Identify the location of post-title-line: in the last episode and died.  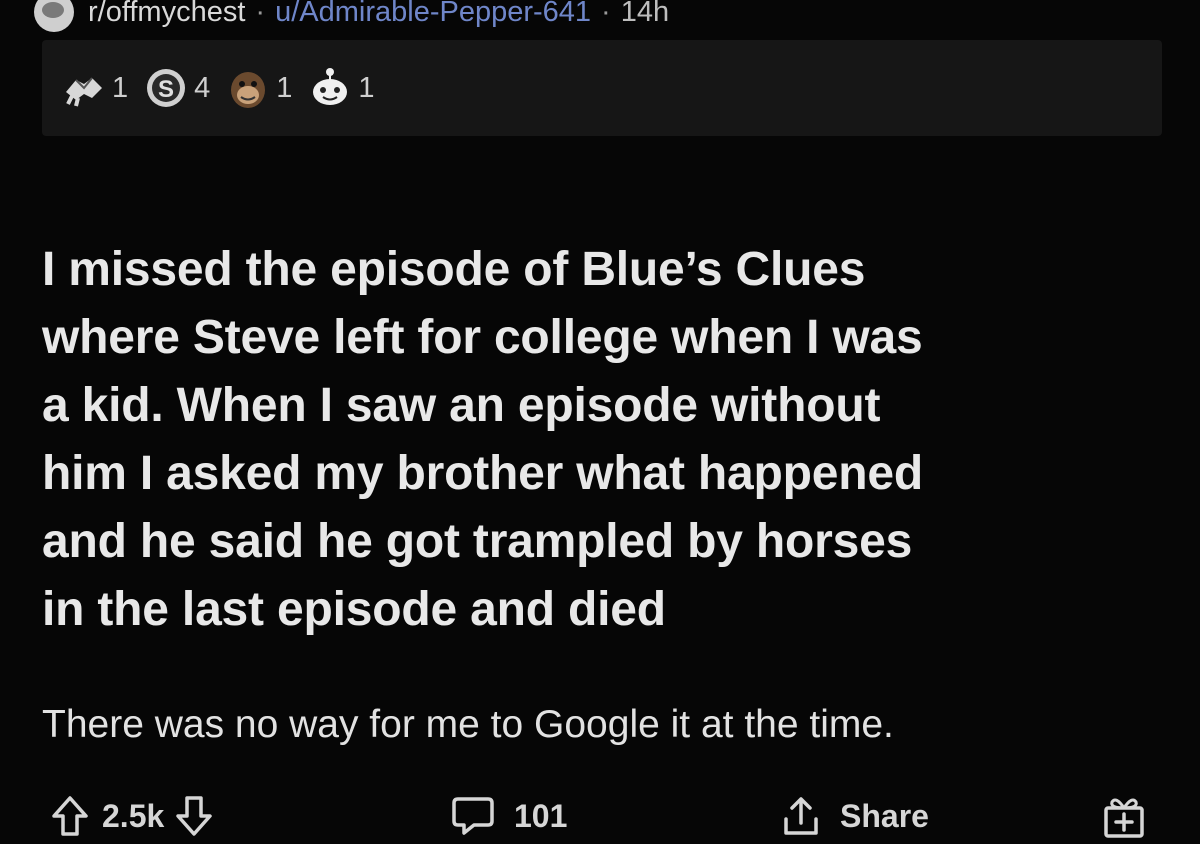
(354, 609).